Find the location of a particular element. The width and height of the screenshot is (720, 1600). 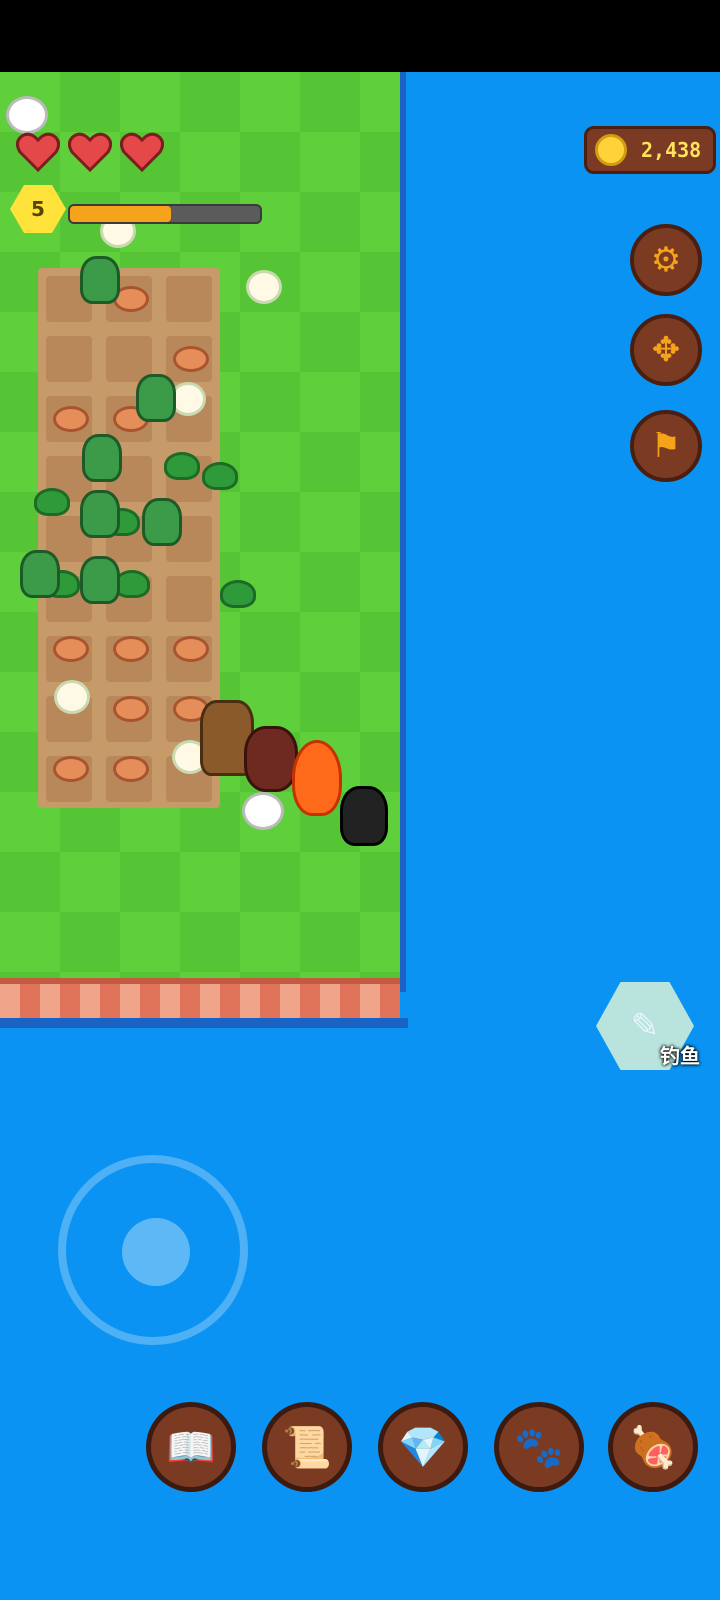

flag-icon: ⚑ is located at coordinates (666, 446).